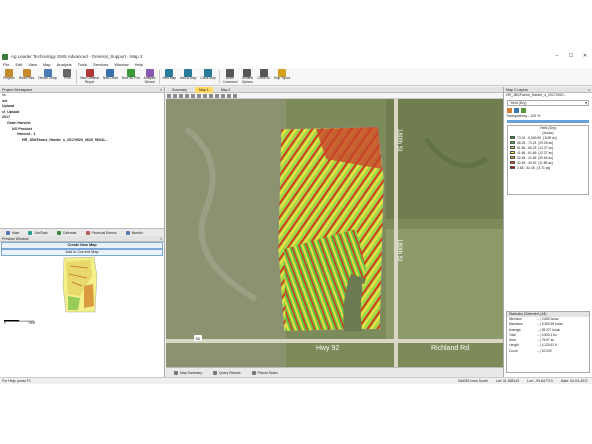 The image size is (592, 444). I want to click on tab-monitor: Monitor, so click(134, 232).